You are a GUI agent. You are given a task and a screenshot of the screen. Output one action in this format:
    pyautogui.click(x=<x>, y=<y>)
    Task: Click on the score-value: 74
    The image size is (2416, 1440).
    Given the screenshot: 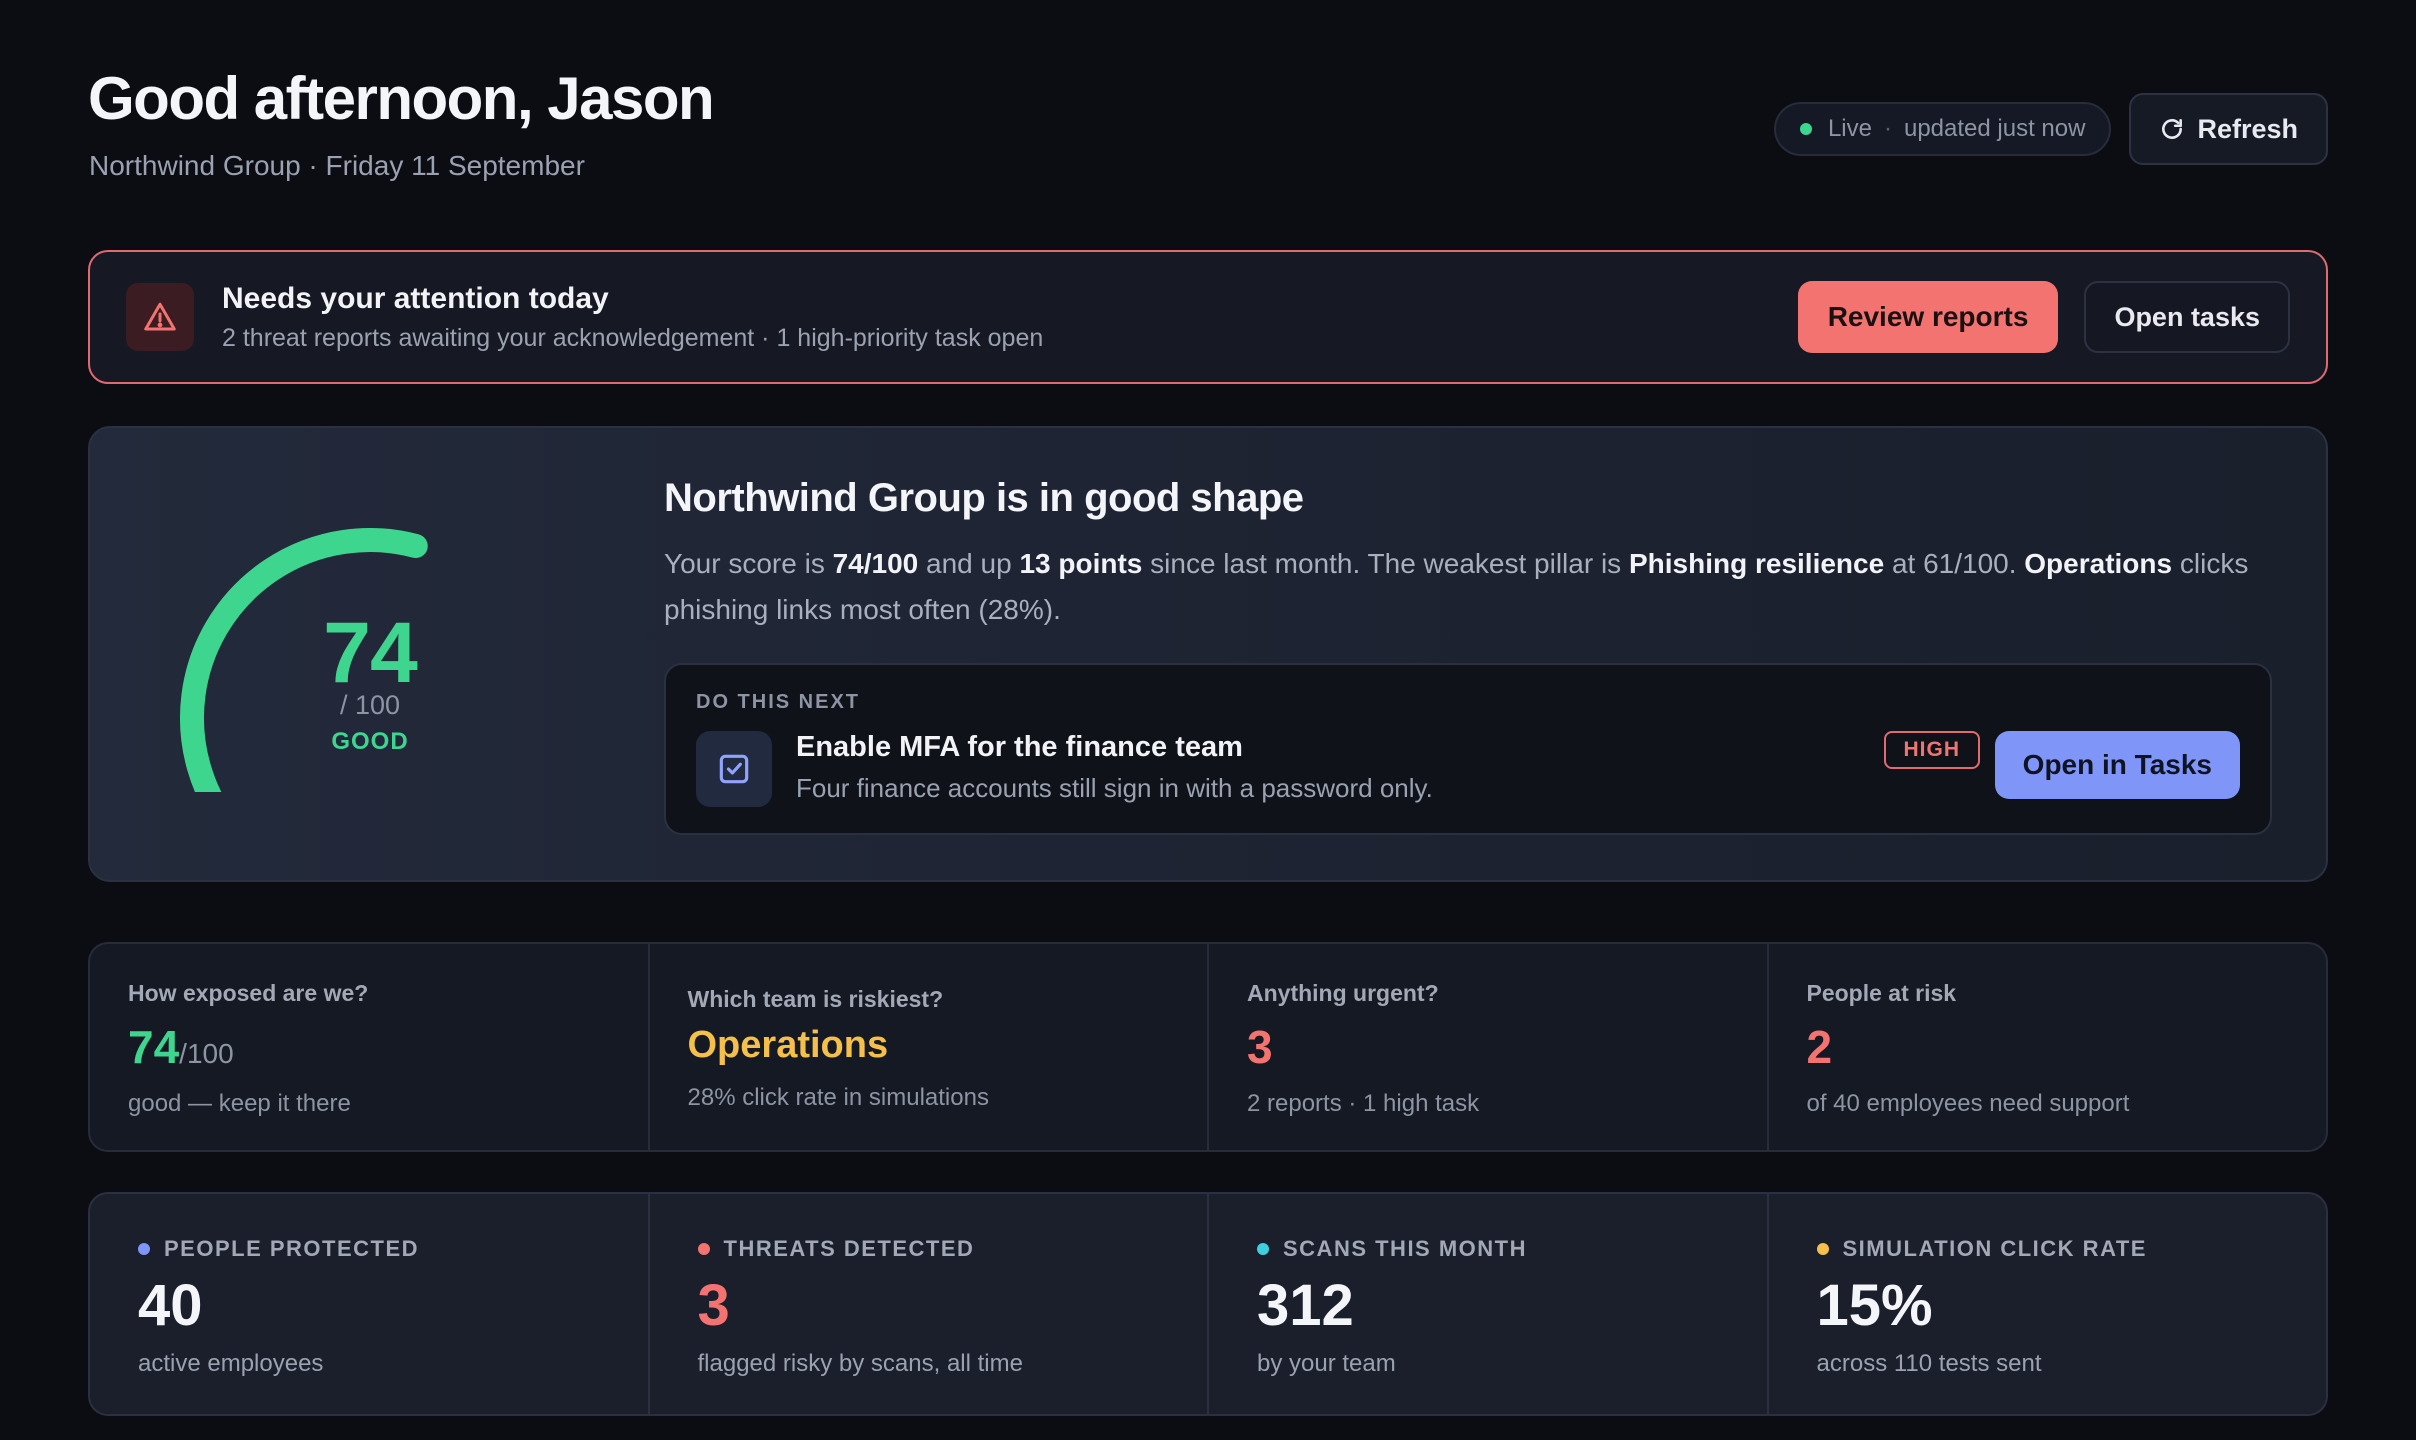 What is the action you would take?
    pyautogui.click(x=370, y=653)
    